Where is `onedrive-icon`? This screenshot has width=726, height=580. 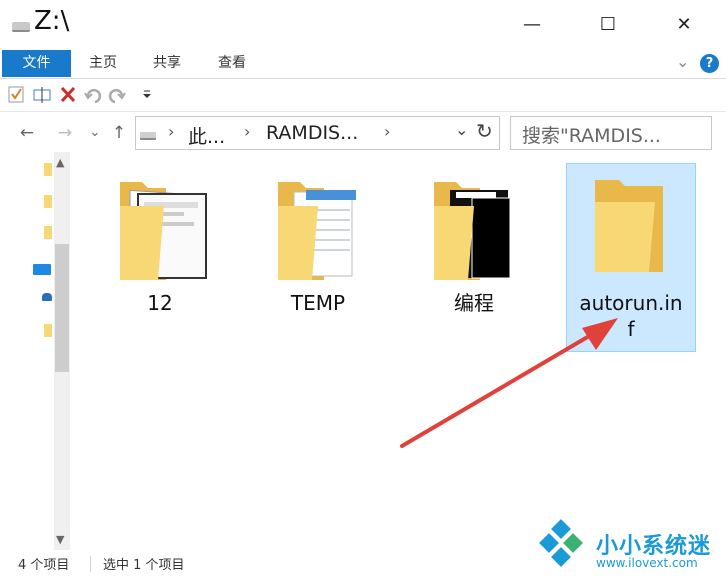 onedrive-icon is located at coordinates (47, 297).